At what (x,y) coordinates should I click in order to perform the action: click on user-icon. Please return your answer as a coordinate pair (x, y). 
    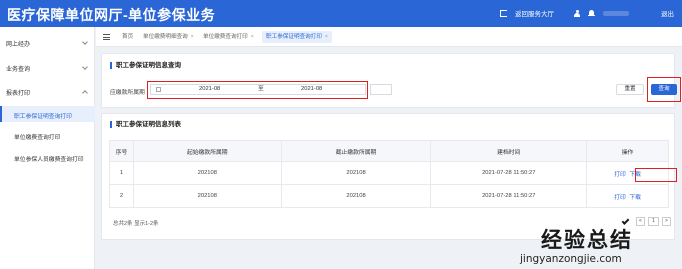
    Looking at the image, I should click on (577, 13).